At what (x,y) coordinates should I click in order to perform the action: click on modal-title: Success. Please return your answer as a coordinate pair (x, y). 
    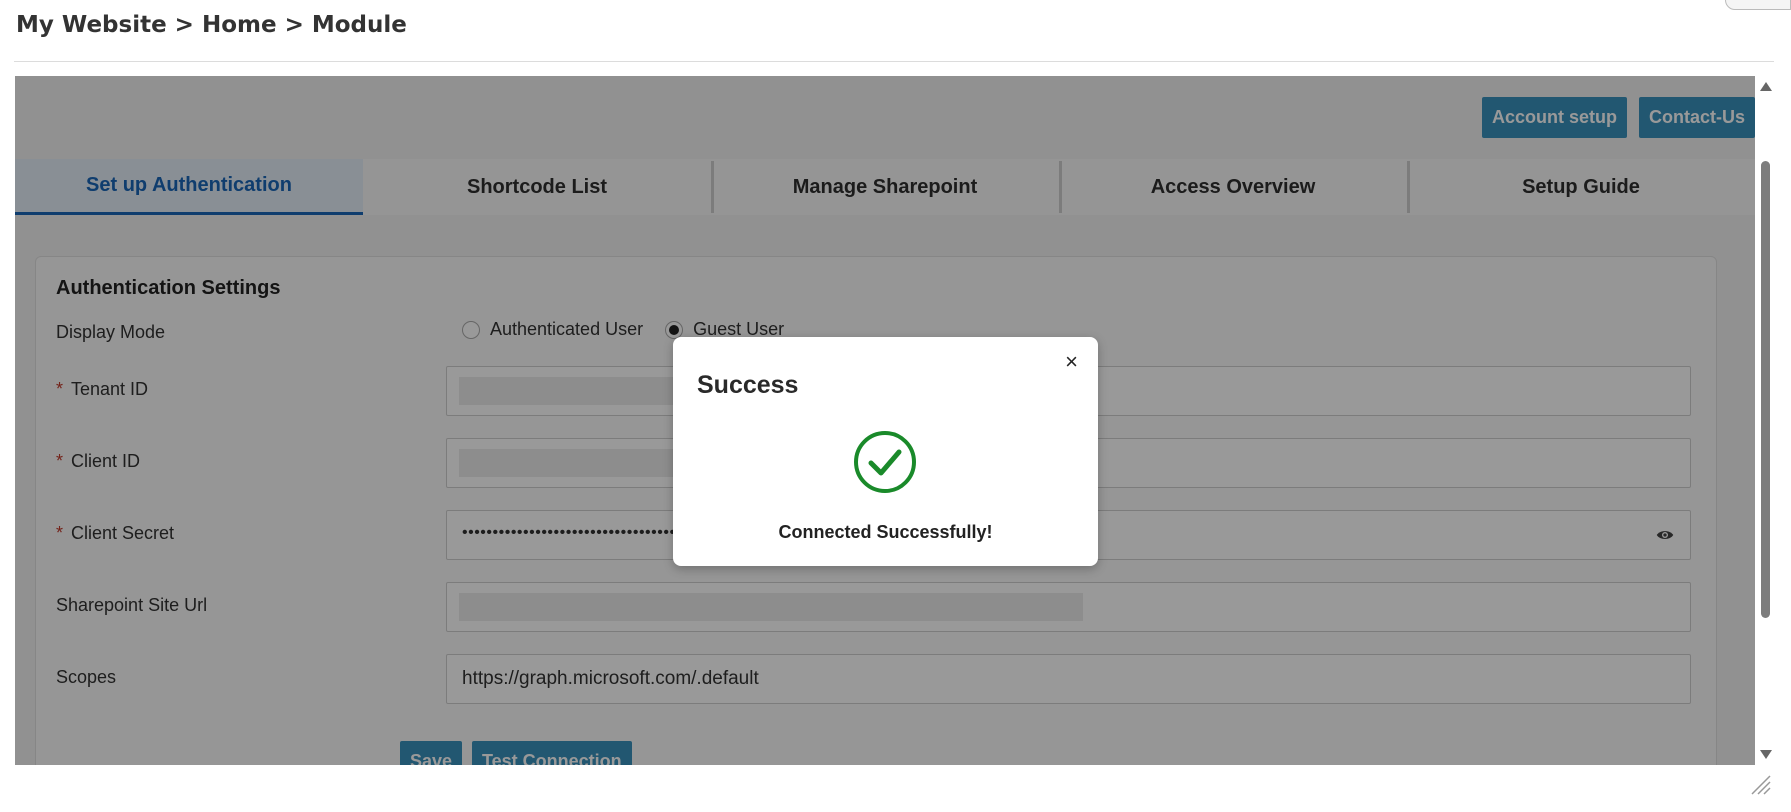
    Looking at the image, I should click on (748, 385).